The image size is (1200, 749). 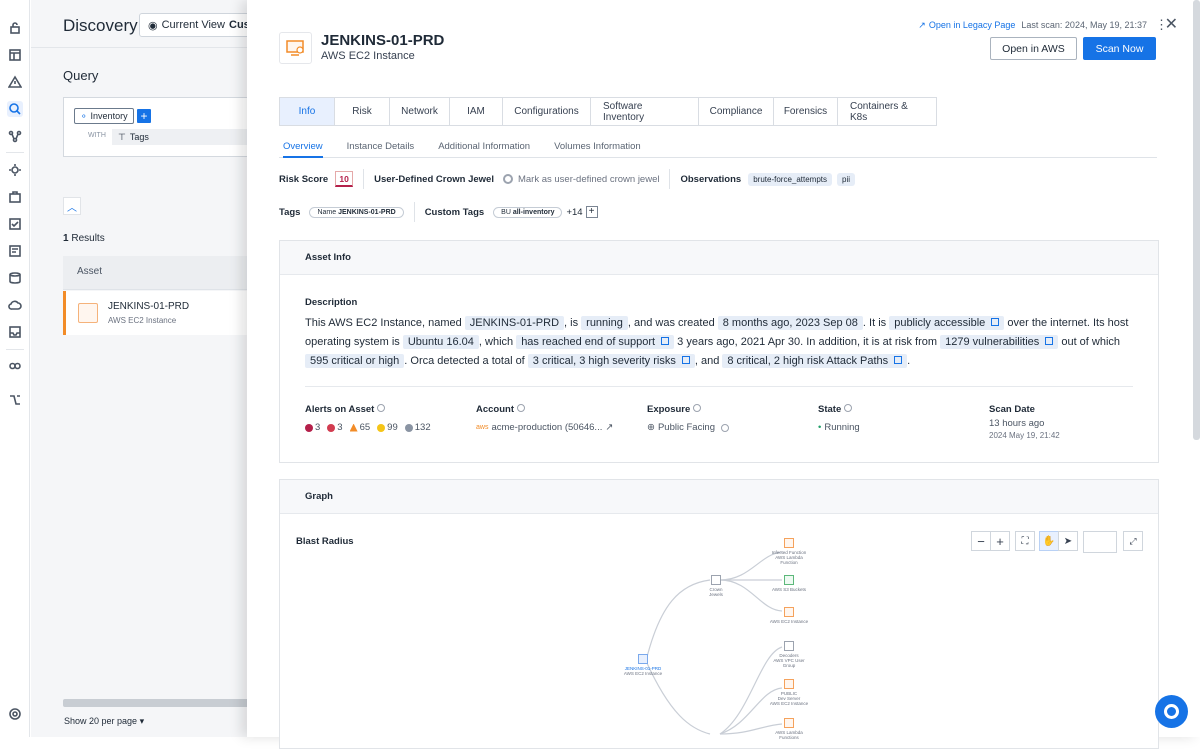 I want to click on dashboard-icon, so click(x=15, y=55).